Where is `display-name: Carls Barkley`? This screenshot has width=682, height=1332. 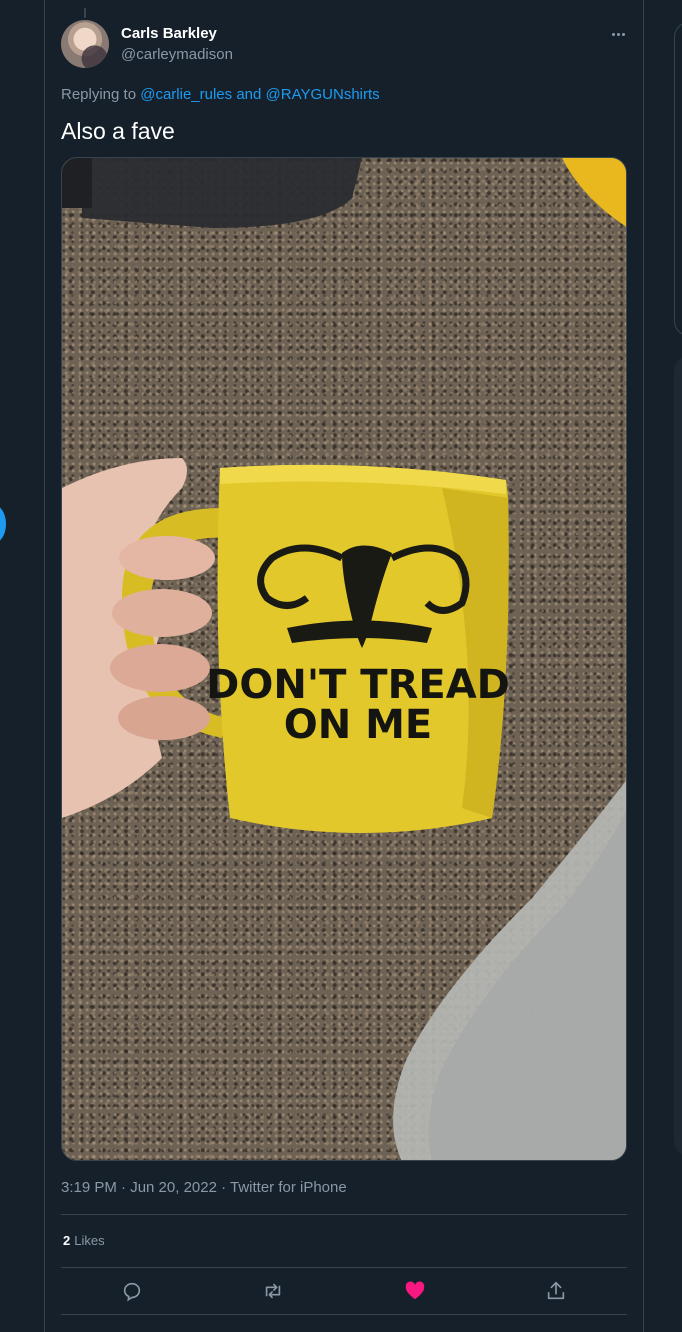 display-name: Carls Barkley is located at coordinates (169, 33).